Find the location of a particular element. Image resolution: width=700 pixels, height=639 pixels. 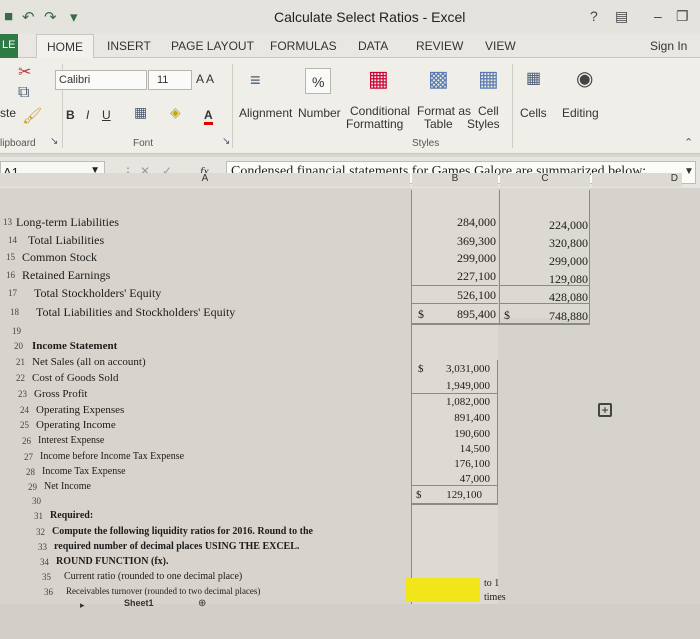

cells-button: Cells is located at coordinates (533, 113).